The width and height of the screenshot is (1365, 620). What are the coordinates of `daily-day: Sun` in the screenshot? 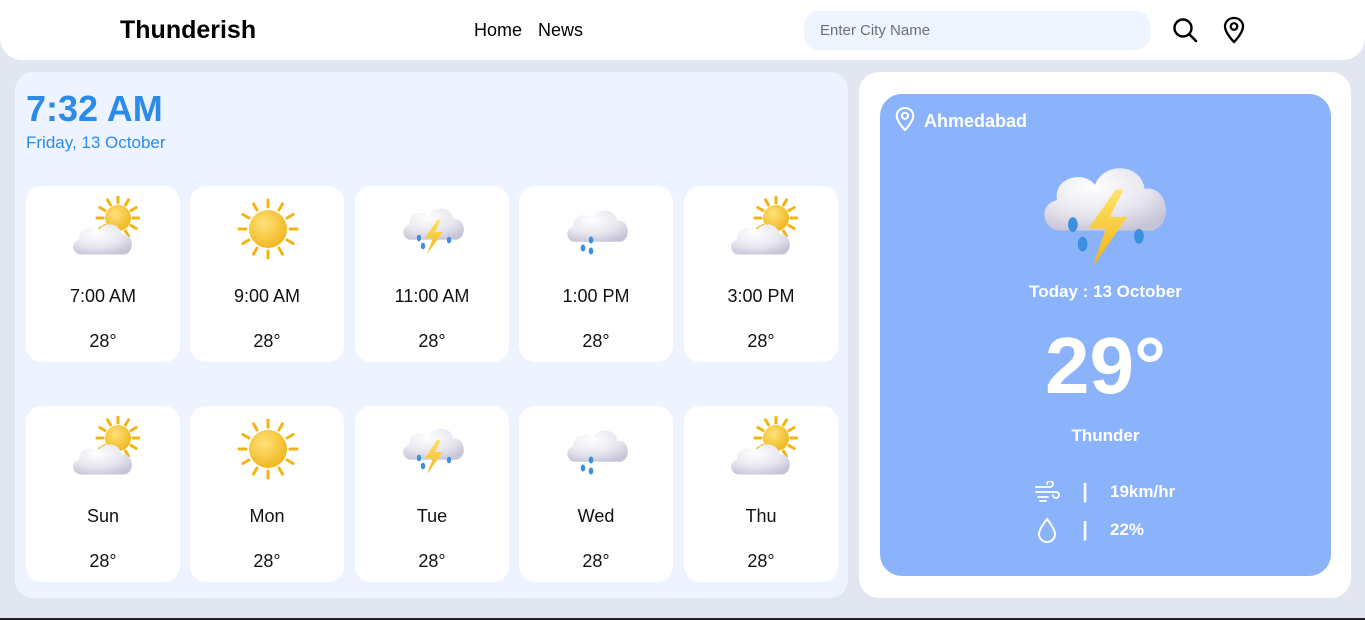 It's located at (103, 516).